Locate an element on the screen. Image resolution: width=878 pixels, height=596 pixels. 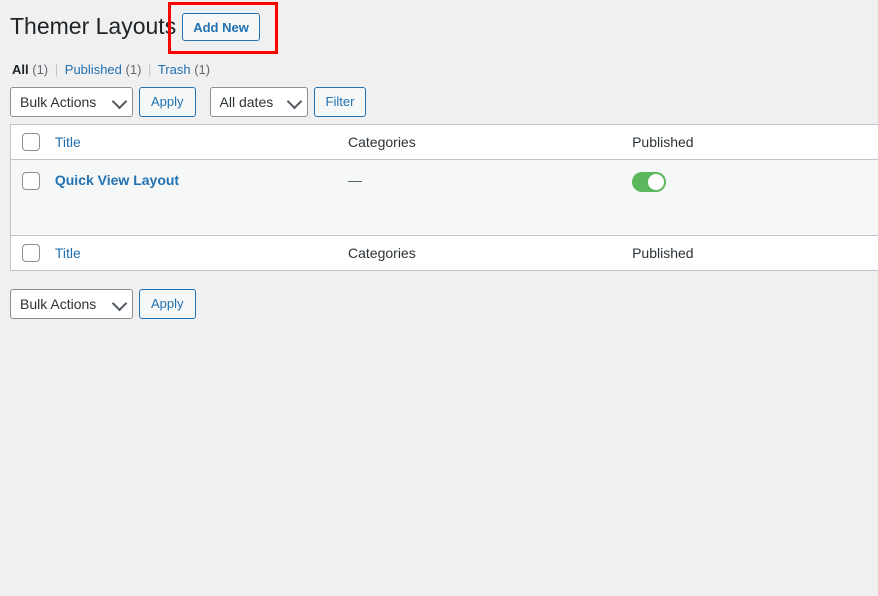
status-count-published: (1) is located at coordinates (133, 69).